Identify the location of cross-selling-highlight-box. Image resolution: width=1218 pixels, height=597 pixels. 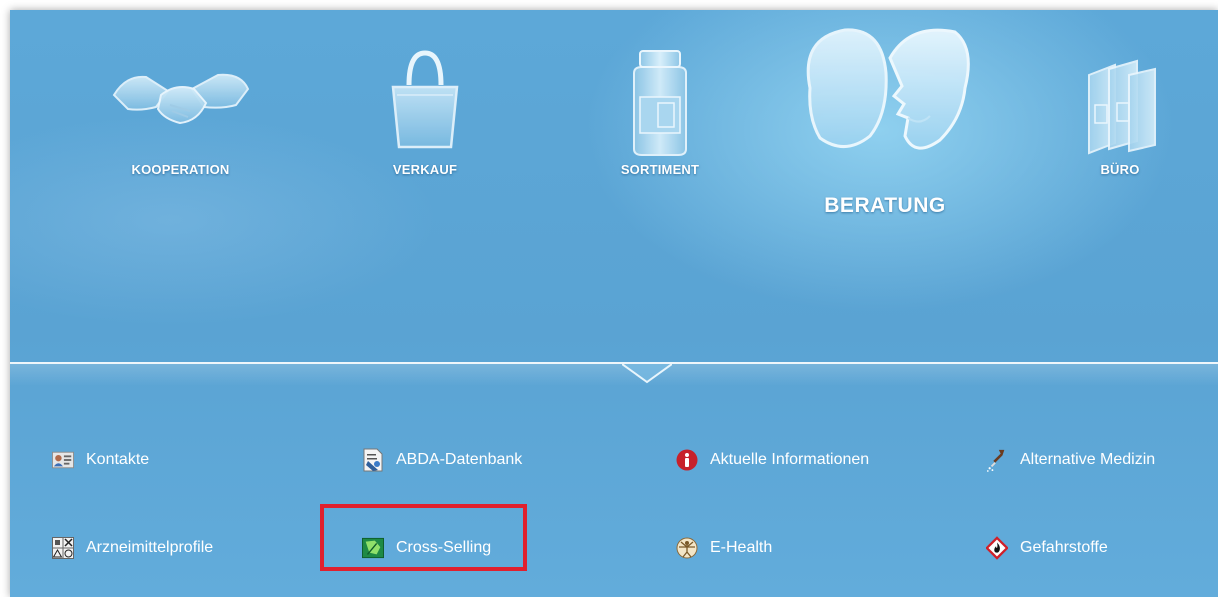
(423, 537).